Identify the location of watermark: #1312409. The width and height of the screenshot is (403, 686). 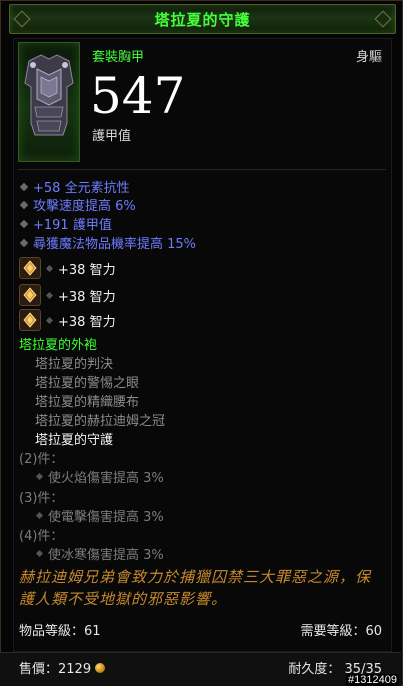
(372, 680).